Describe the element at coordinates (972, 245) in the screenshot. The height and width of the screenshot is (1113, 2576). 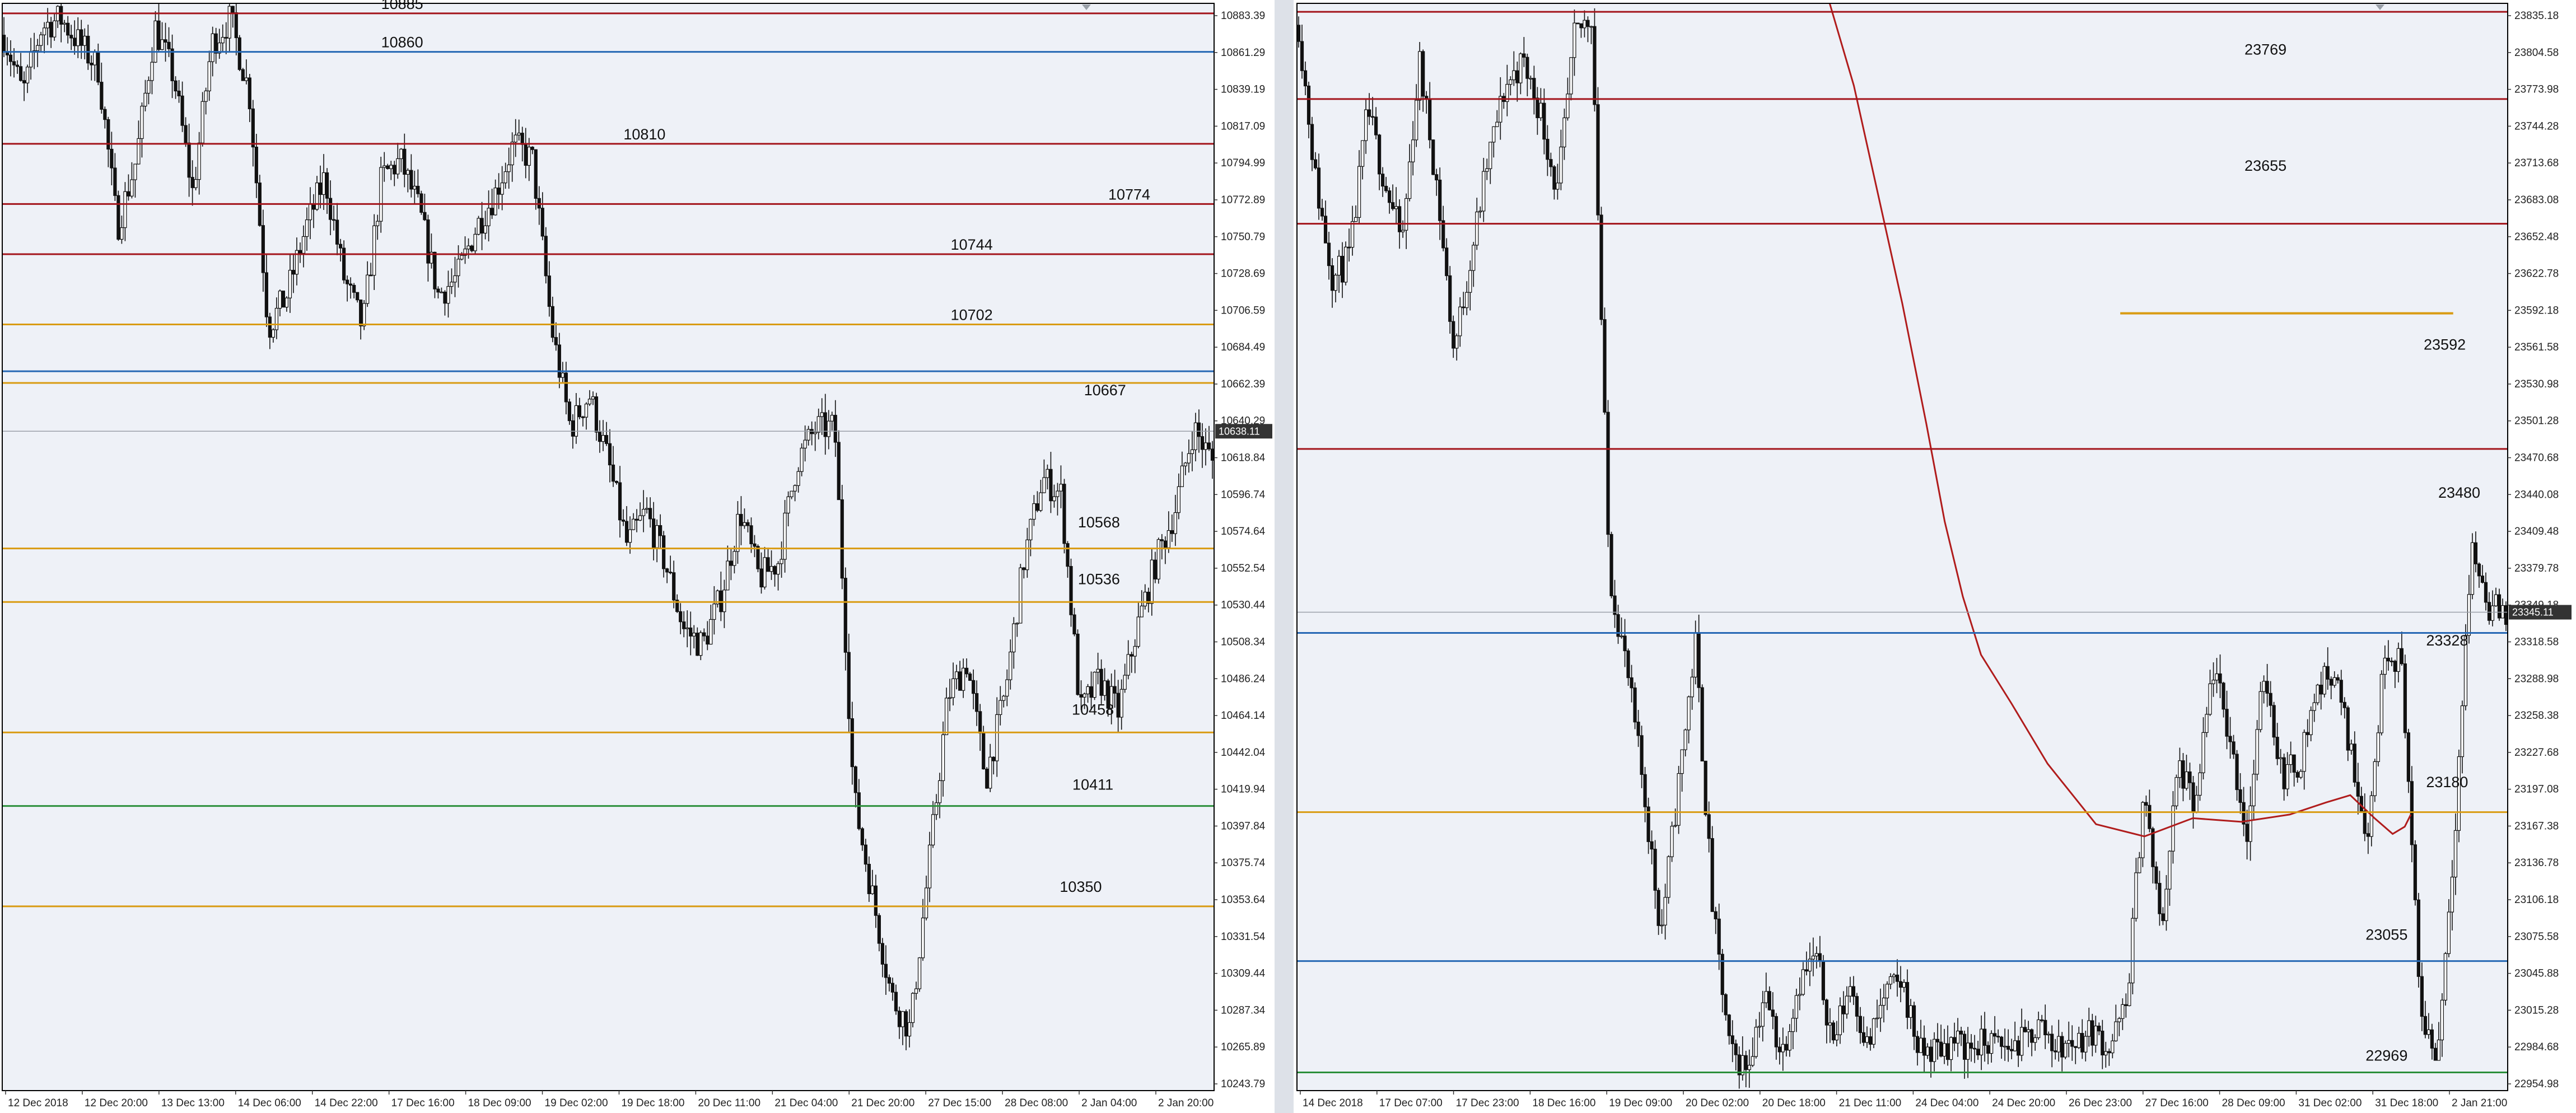
I see `level-label: 10744` at that location.